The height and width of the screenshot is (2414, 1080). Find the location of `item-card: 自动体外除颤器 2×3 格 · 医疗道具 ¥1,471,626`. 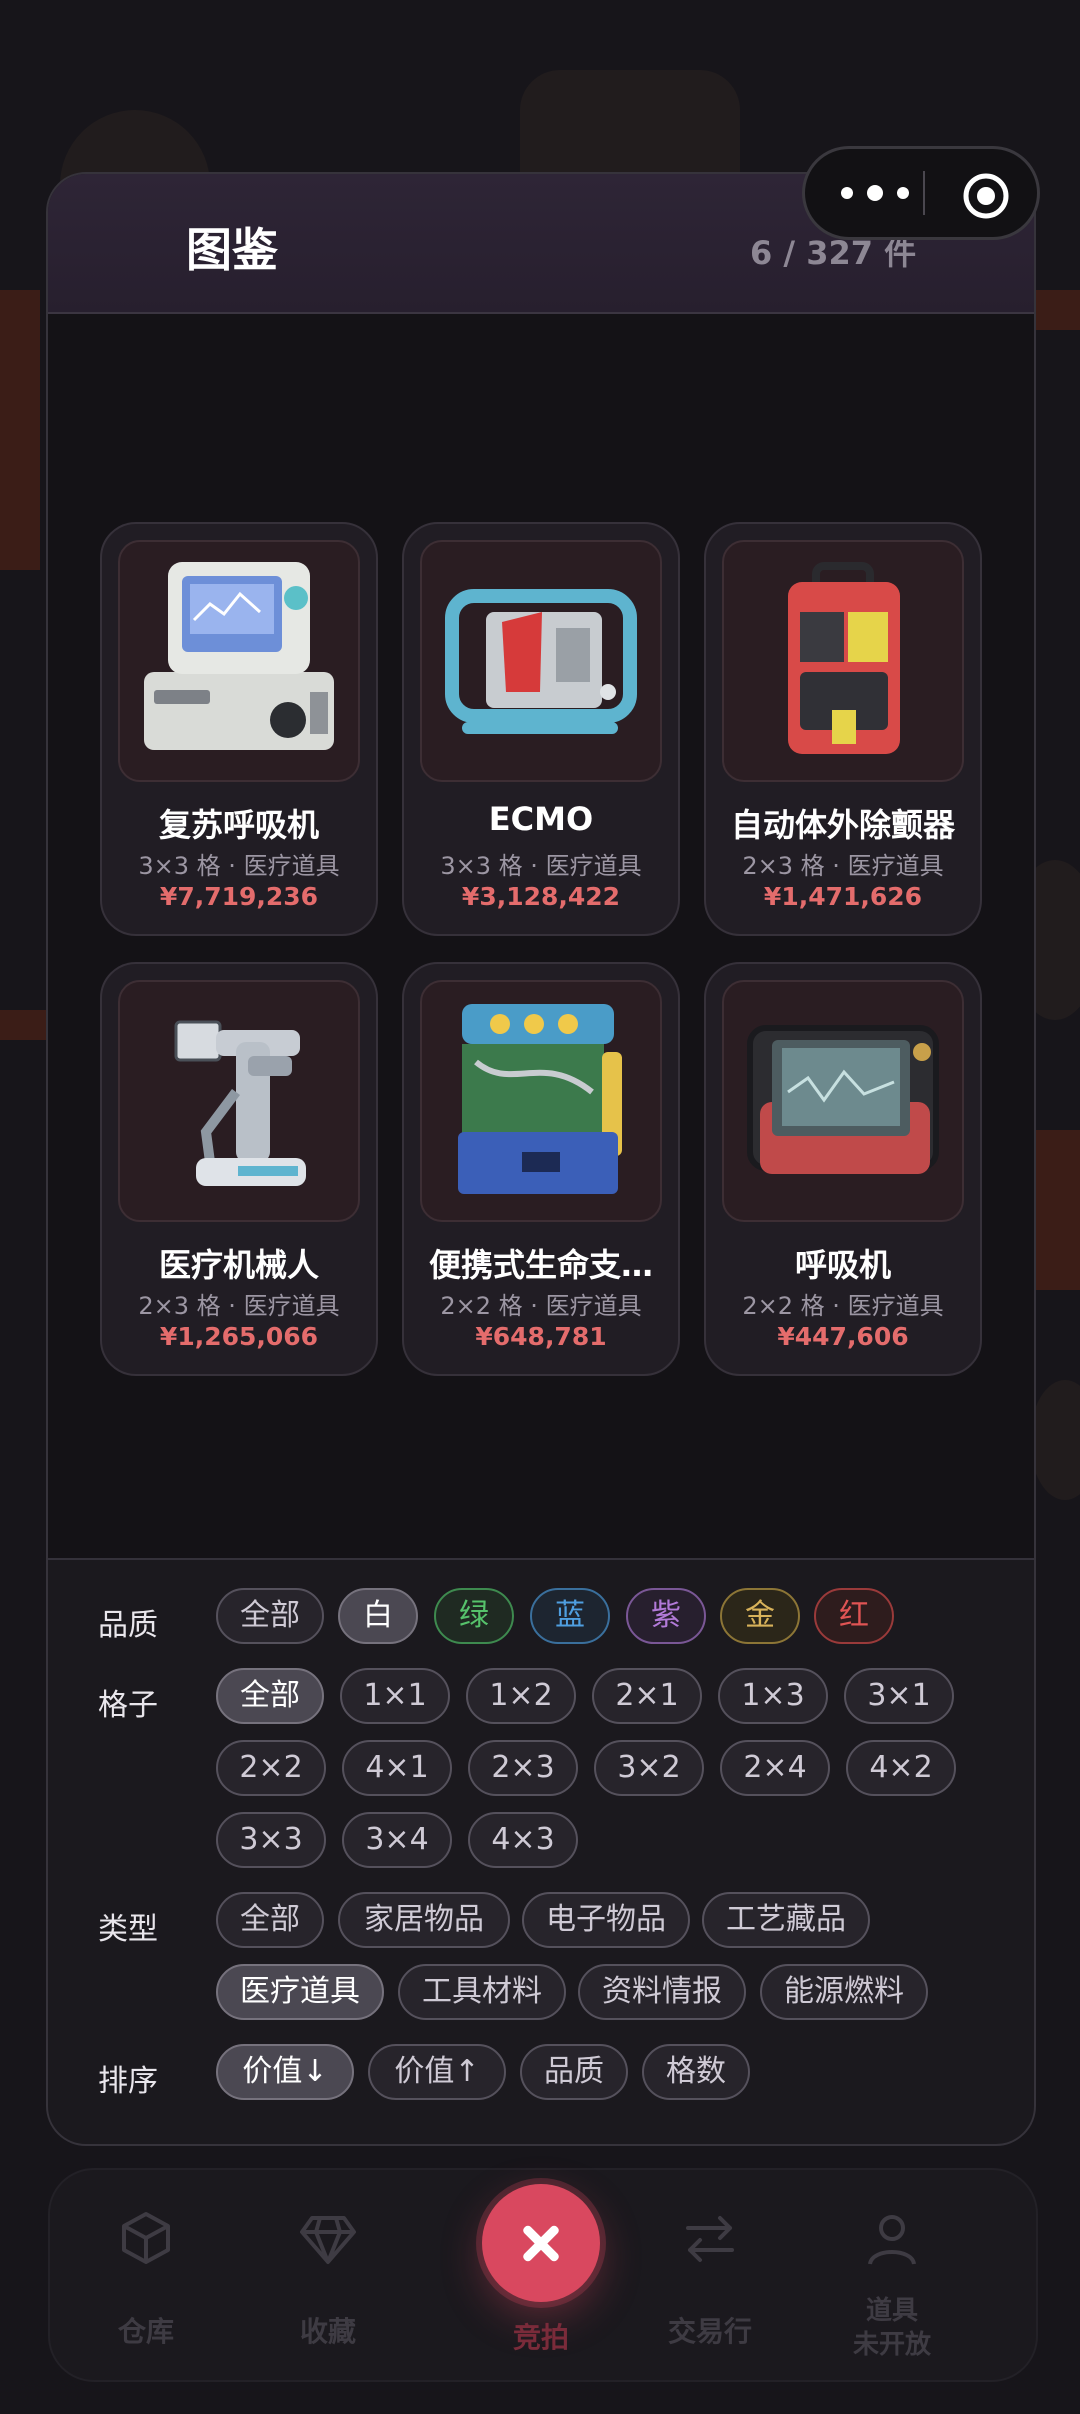

item-card: 自动体外除颤器 2×3 格 · 医疗道具 ¥1,471,626 is located at coordinates (843, 729).